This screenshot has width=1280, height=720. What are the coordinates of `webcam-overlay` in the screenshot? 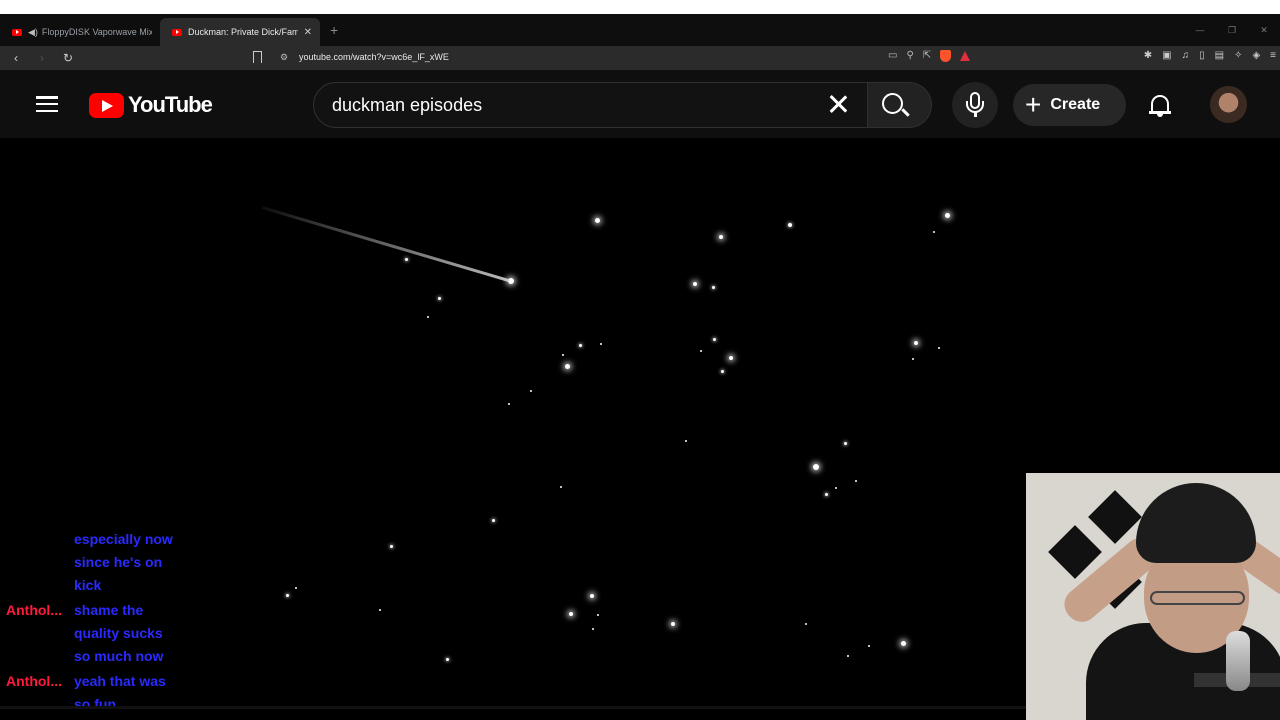 It's located at (1153, 596).